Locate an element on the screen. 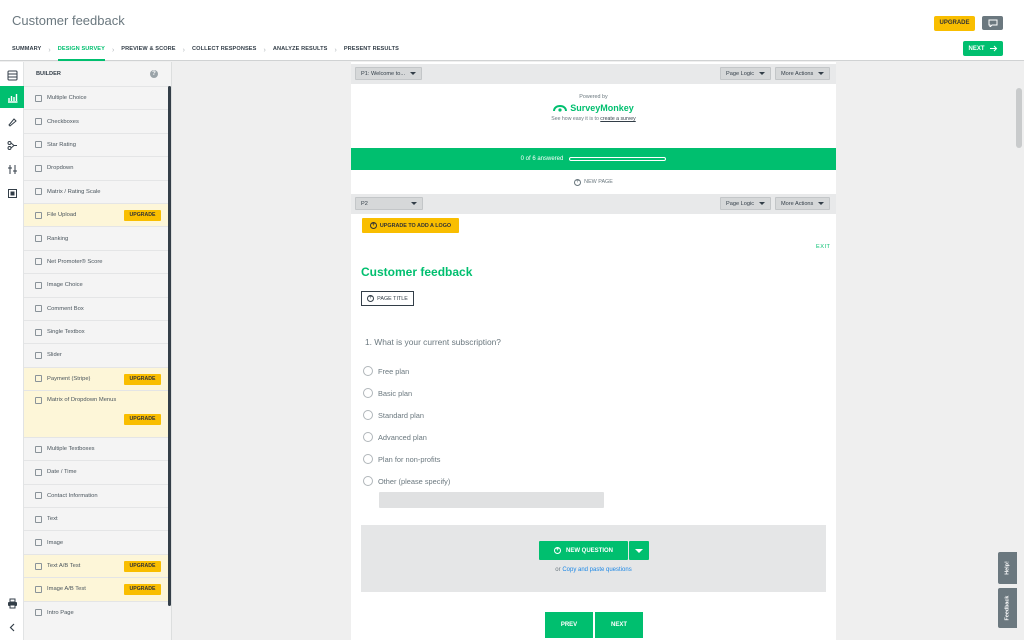 This screenshot has width=1024, height=640. answer-option: Free plan is located at coordinates (386, 371).